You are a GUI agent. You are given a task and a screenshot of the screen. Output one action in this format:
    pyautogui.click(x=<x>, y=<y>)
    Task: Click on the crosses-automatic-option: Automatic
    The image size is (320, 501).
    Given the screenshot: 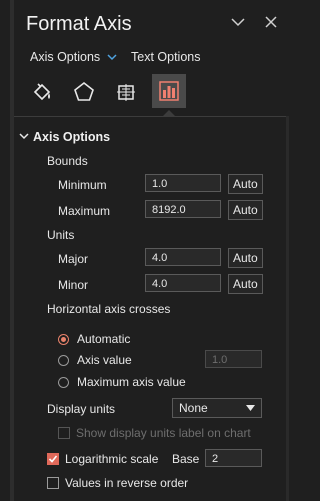 What is the action you would take?
    pyautogui.click(x=94, y=339)
    